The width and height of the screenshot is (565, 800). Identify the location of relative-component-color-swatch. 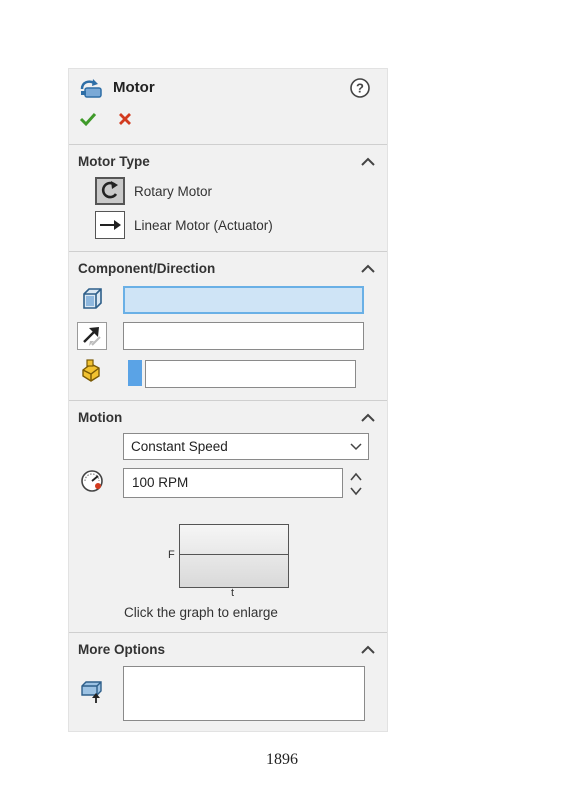
(135, 373).